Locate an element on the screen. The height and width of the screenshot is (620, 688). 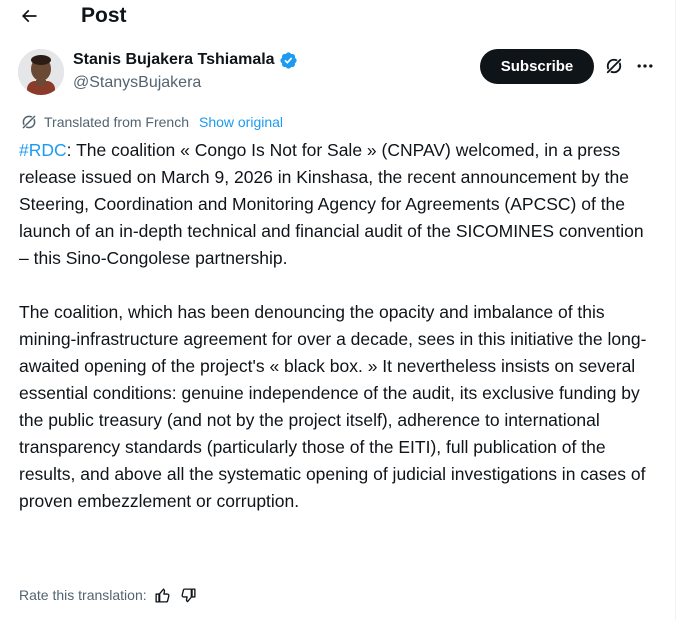
page-header: Post is located at coordinates (338, 17).